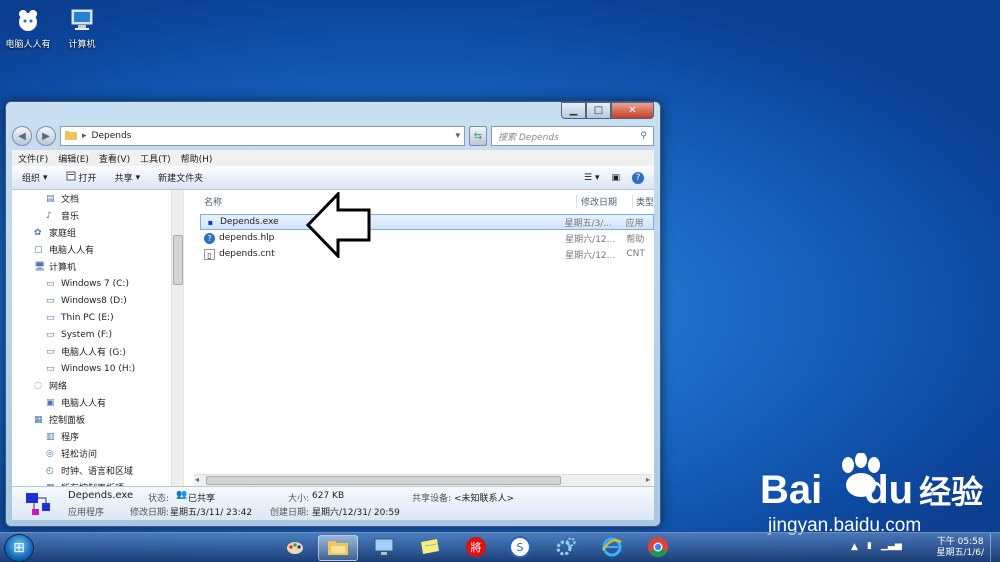  I want to click on file-row: ▯ depends.cnt 星期六/12... CNT, so click(427, 254).